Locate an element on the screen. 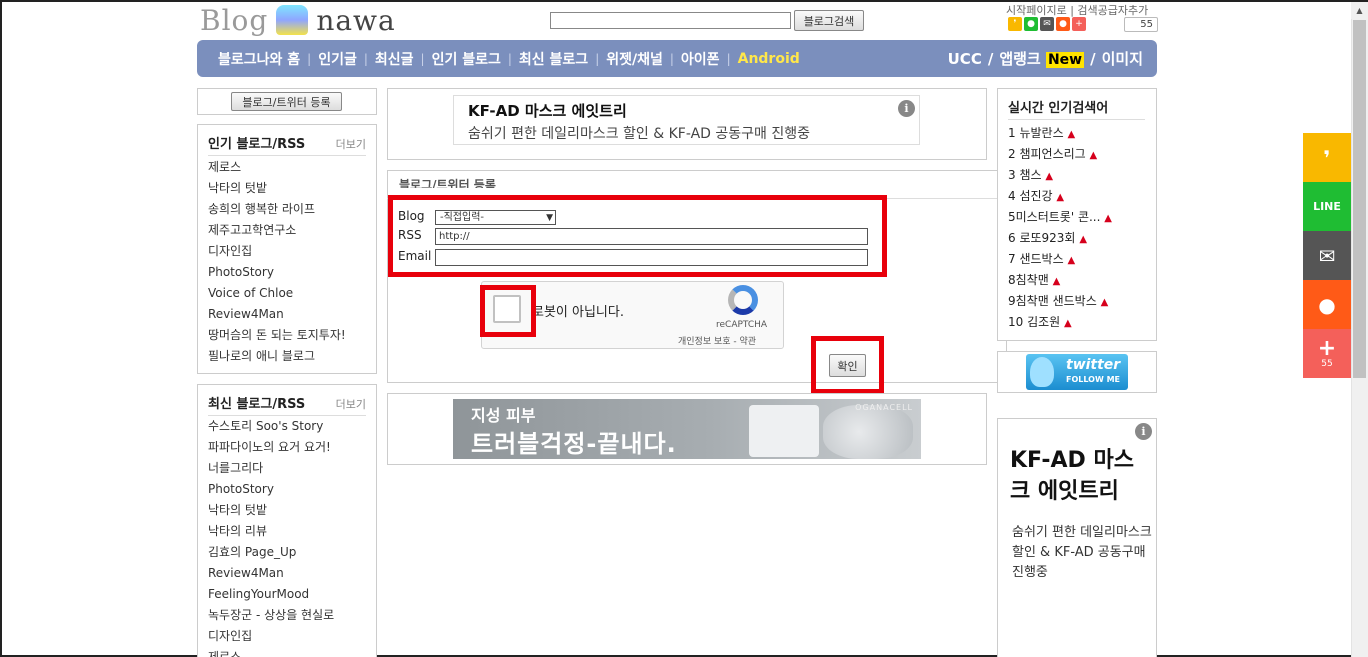 Image resolution: width=1368 pixels, height=657 pixels. keyword-text: 10 김조원 is located at coordinates (1034, 322).